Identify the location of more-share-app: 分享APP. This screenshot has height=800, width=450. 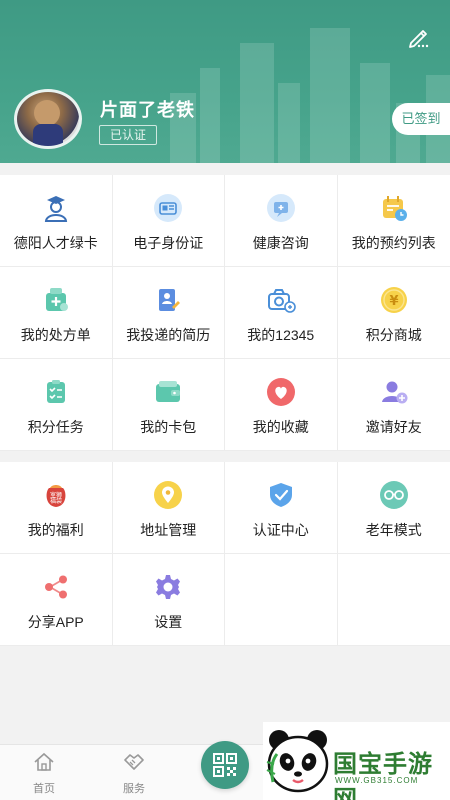
(56, 600).